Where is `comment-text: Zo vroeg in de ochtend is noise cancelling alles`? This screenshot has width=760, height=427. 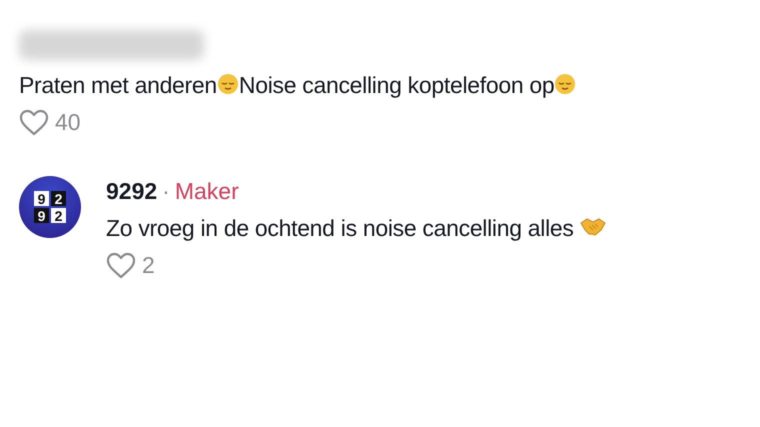
comment-text: Zo vroeg in de ochtend is noise cancelling alles is located at coordinates (356, 228).